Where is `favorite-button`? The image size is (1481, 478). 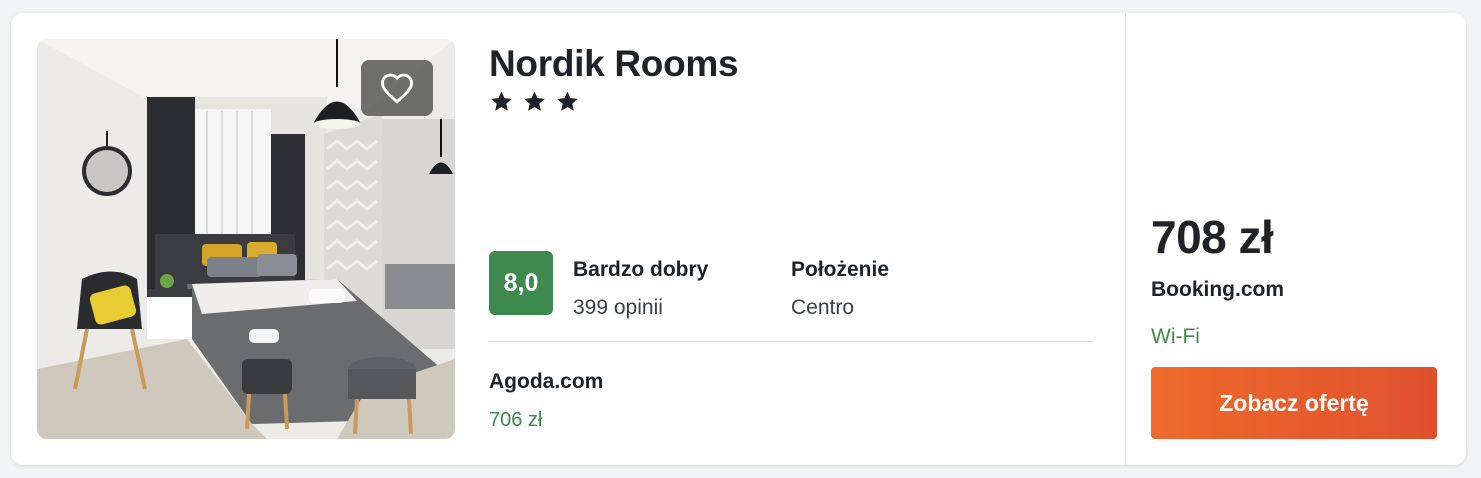
favorite-button is located at coordinates (397, 88).